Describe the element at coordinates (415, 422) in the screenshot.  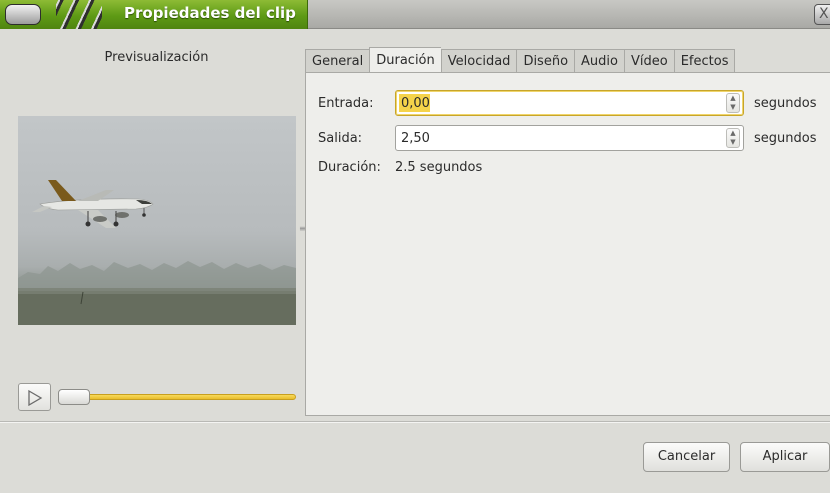
I see `dialog-separator` at that location.